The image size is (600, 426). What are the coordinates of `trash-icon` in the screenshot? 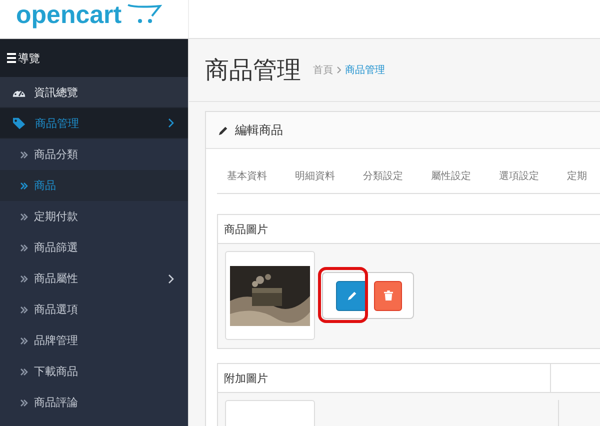 It's located at (388, 295).